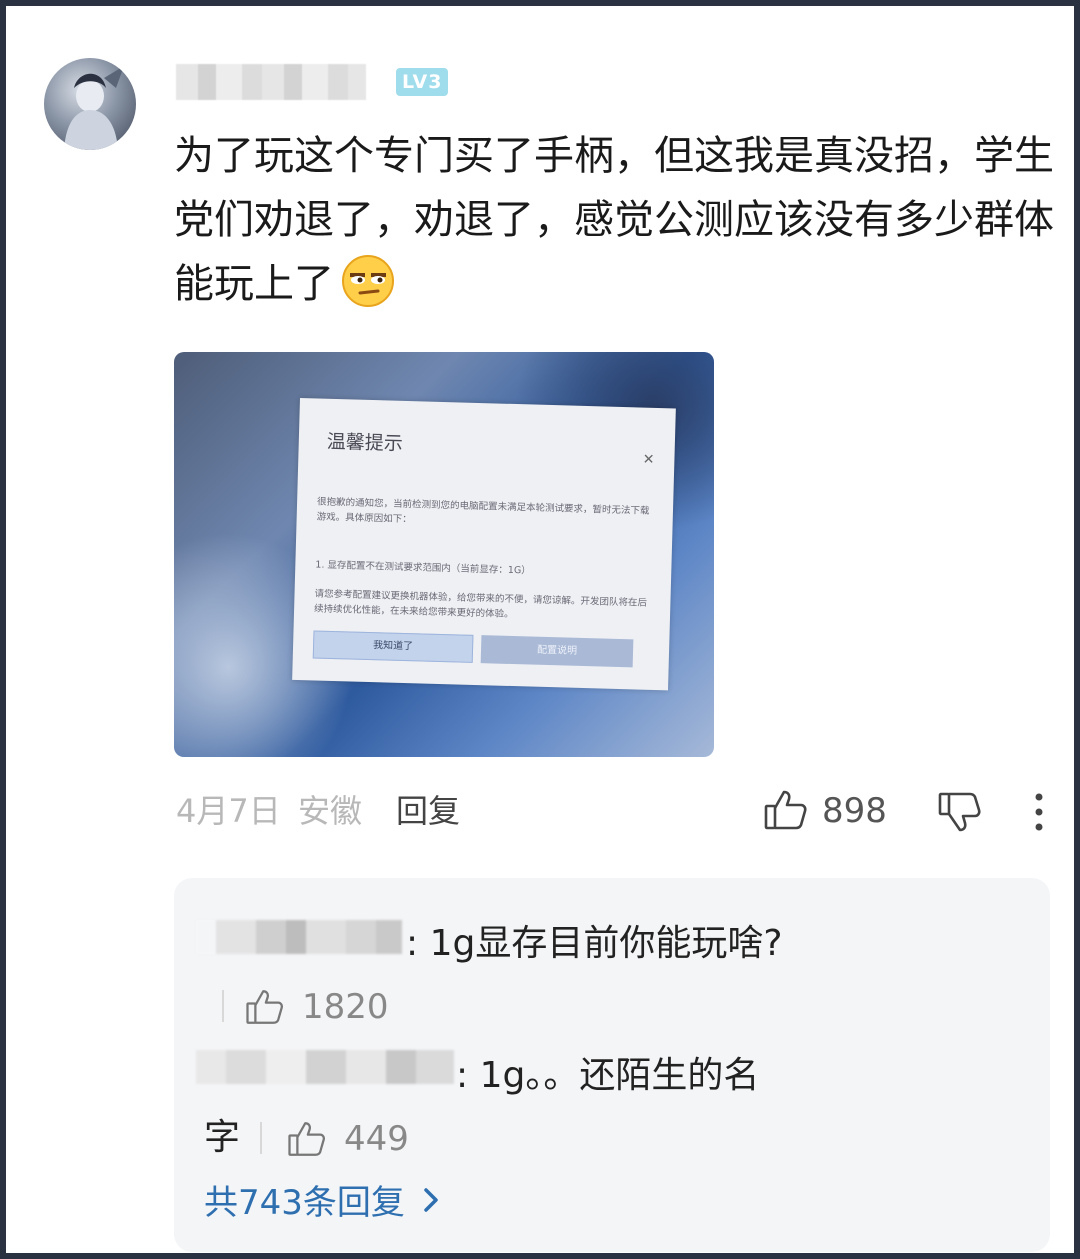 The image size is (1080, 1259). I want to click on avatar, so click(90, 104).